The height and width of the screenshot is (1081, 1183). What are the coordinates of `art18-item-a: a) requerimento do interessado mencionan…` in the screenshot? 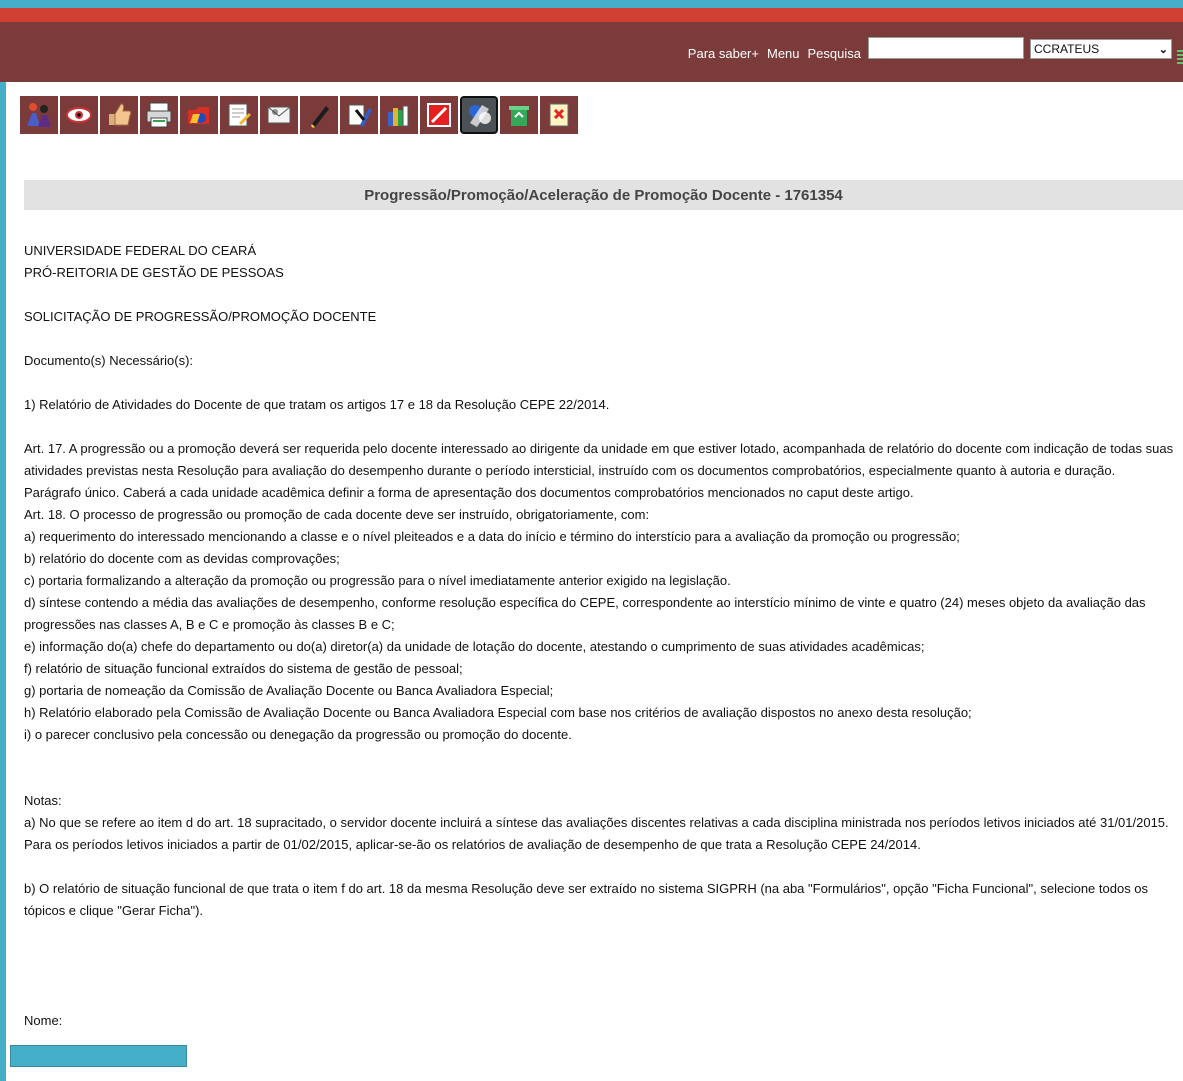 It's located at (492, 536).